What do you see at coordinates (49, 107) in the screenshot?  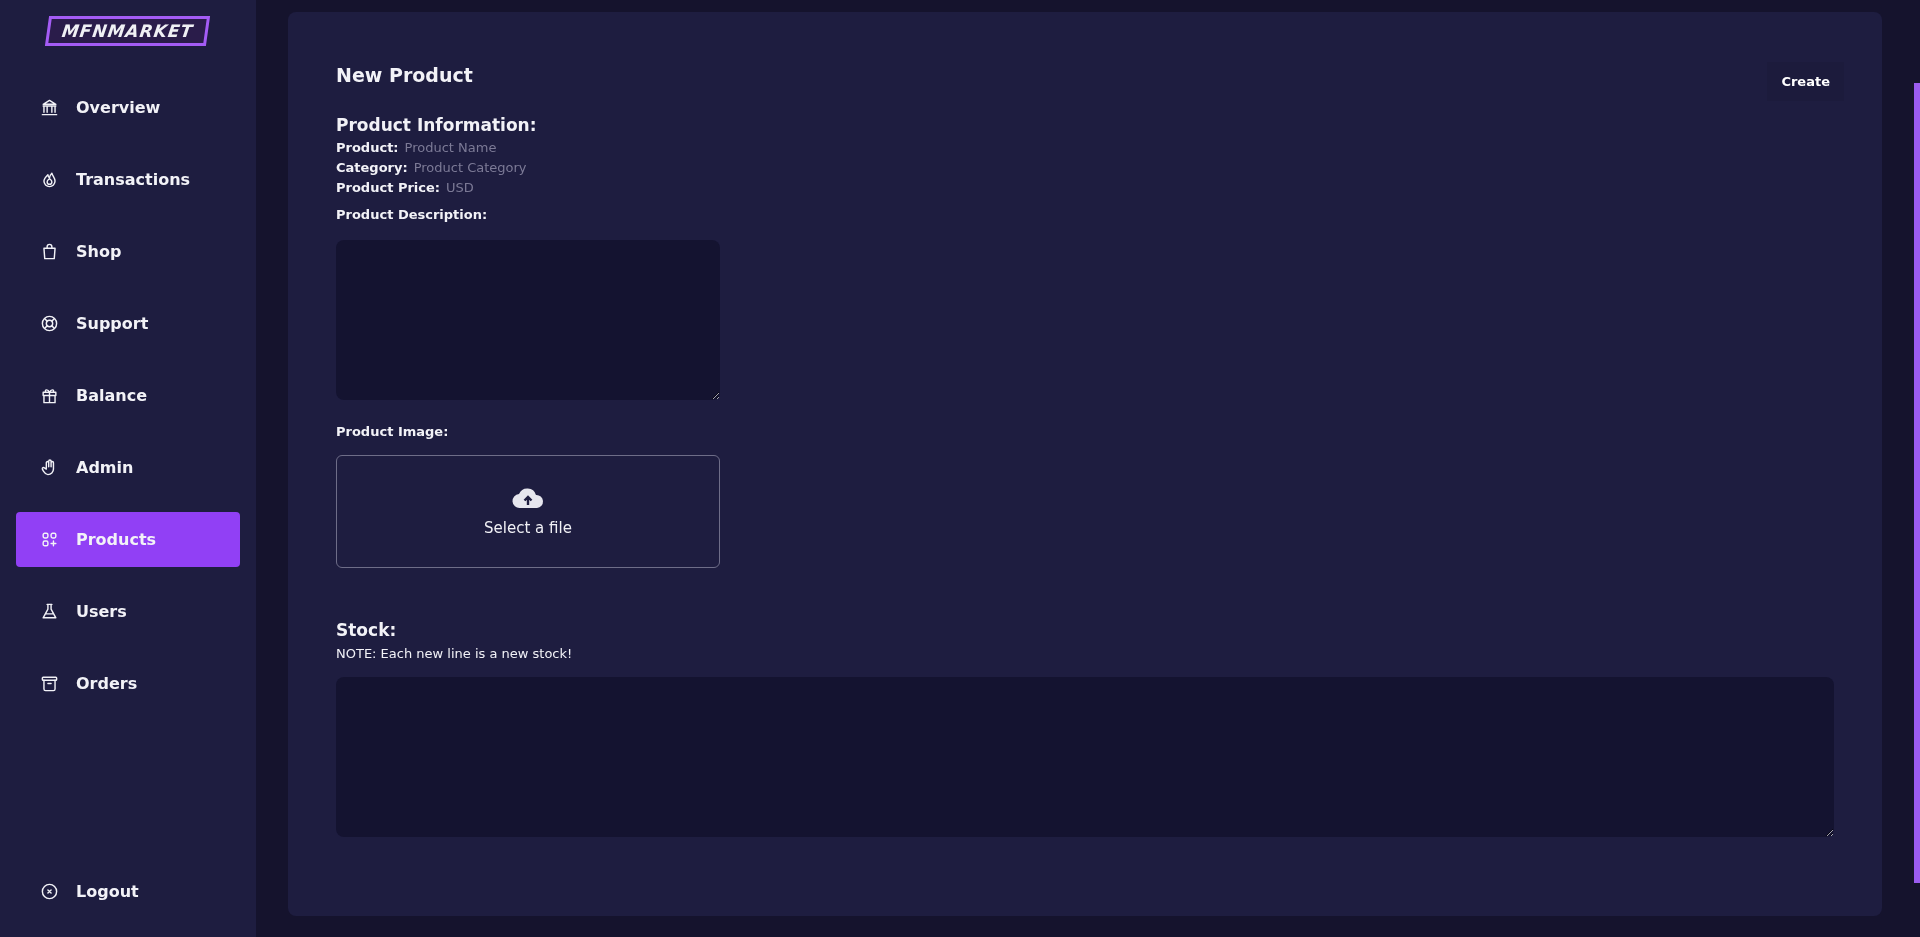 I see `bank-icon` at bounding box center [49, 107].